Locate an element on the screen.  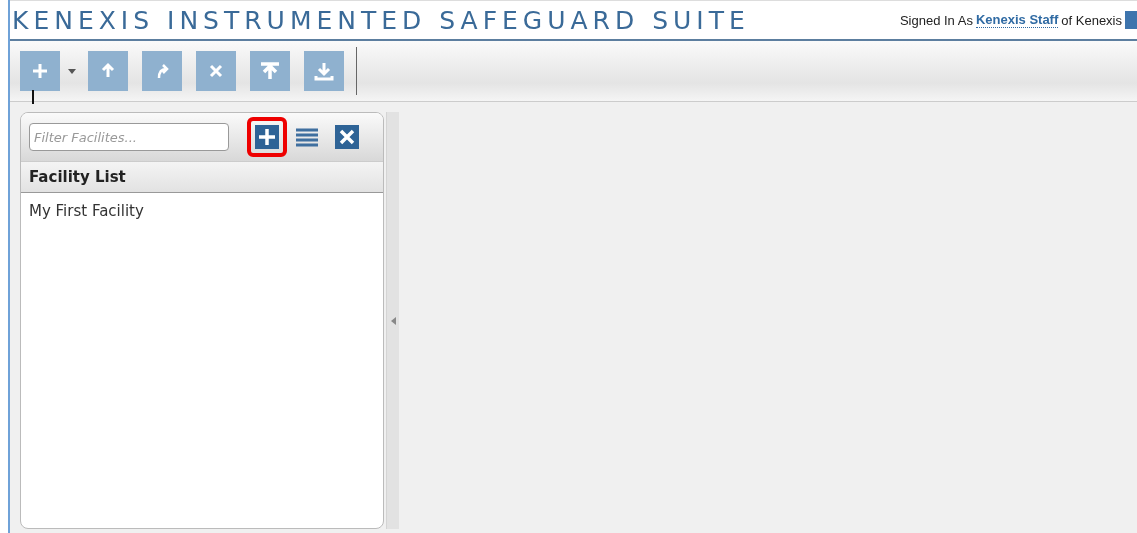
collapse-arrow-icon is located at coordinates (393, 320).